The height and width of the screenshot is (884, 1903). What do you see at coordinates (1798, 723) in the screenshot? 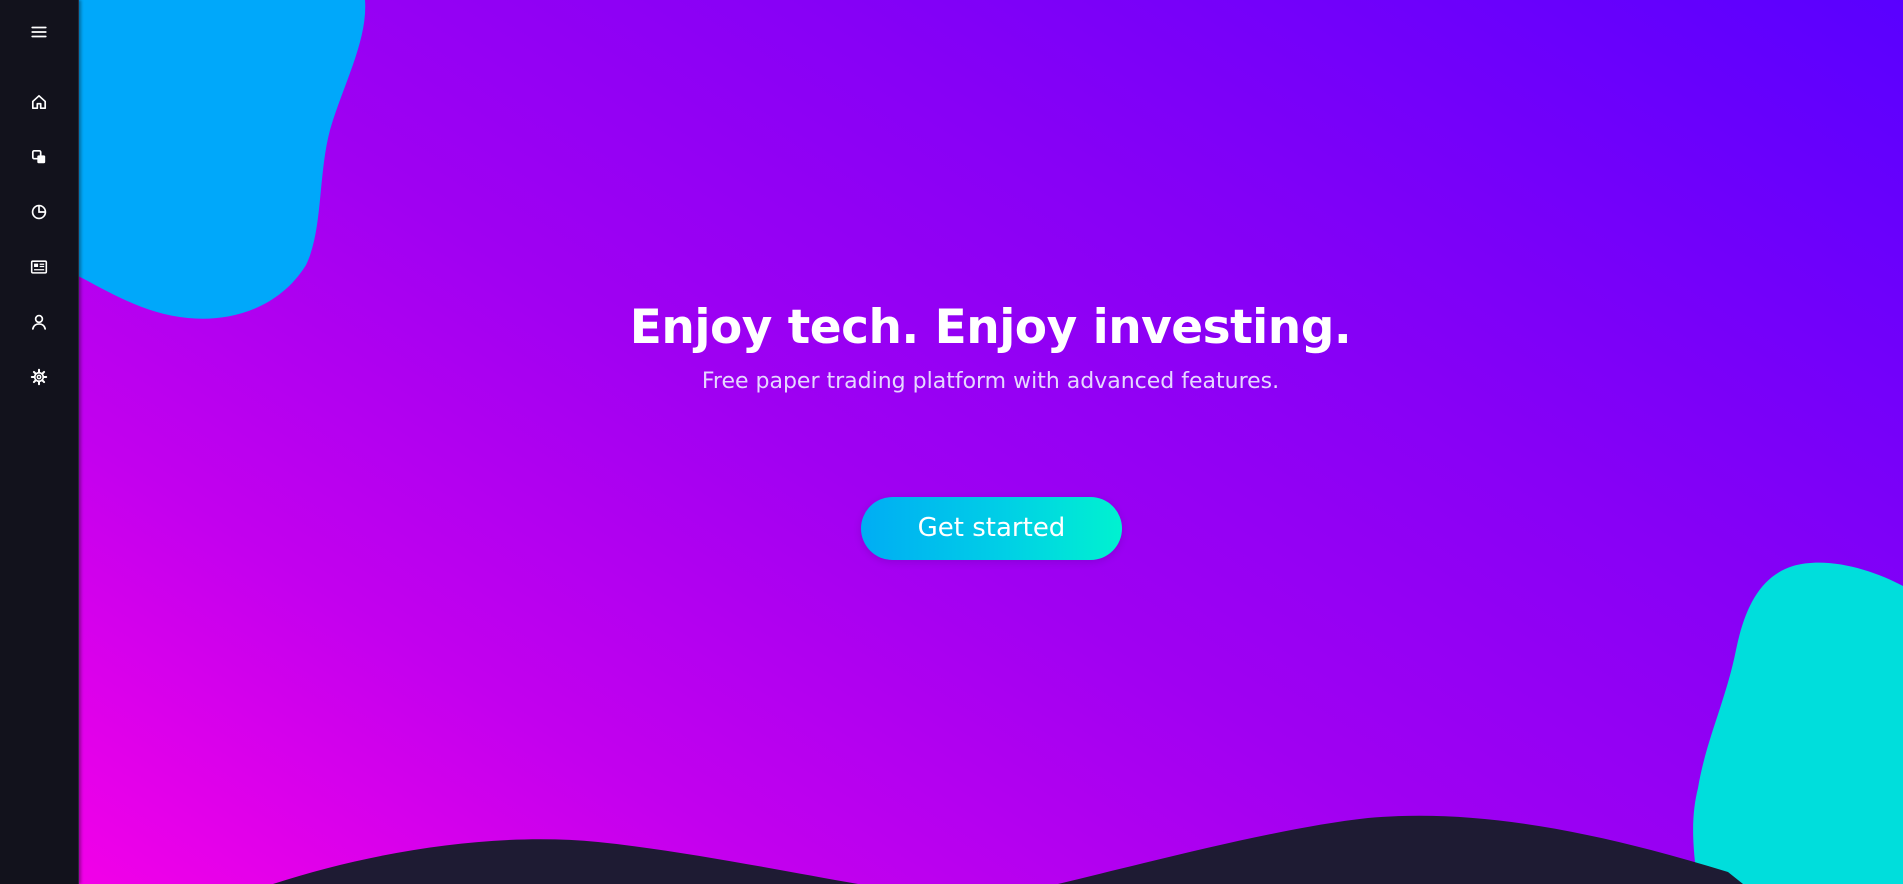
I see `teal-blob-shape` at bounding box center [1798, 723].